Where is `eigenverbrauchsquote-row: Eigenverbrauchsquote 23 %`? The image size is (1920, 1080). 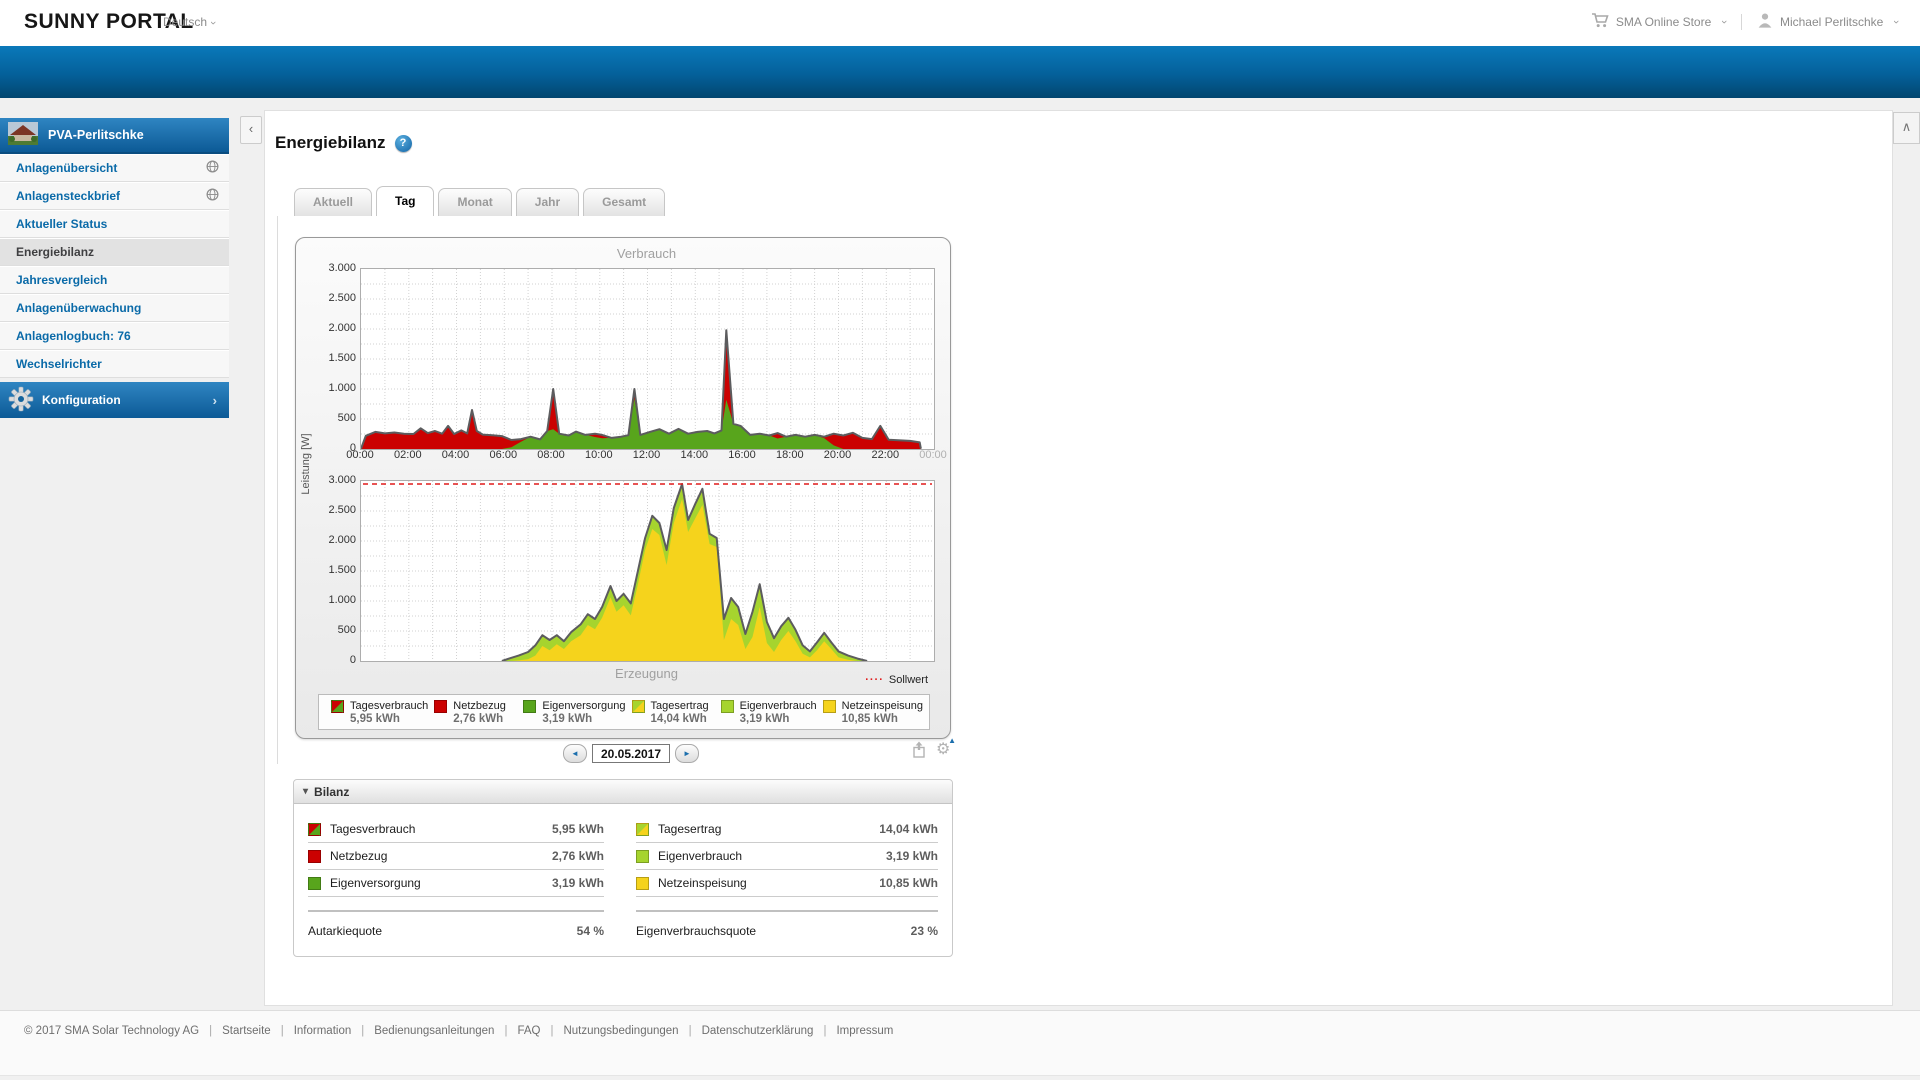 eigenverbrauchsquote-row: Eigenverbrauchsquote 23 % is located at coordinates (787, 924).